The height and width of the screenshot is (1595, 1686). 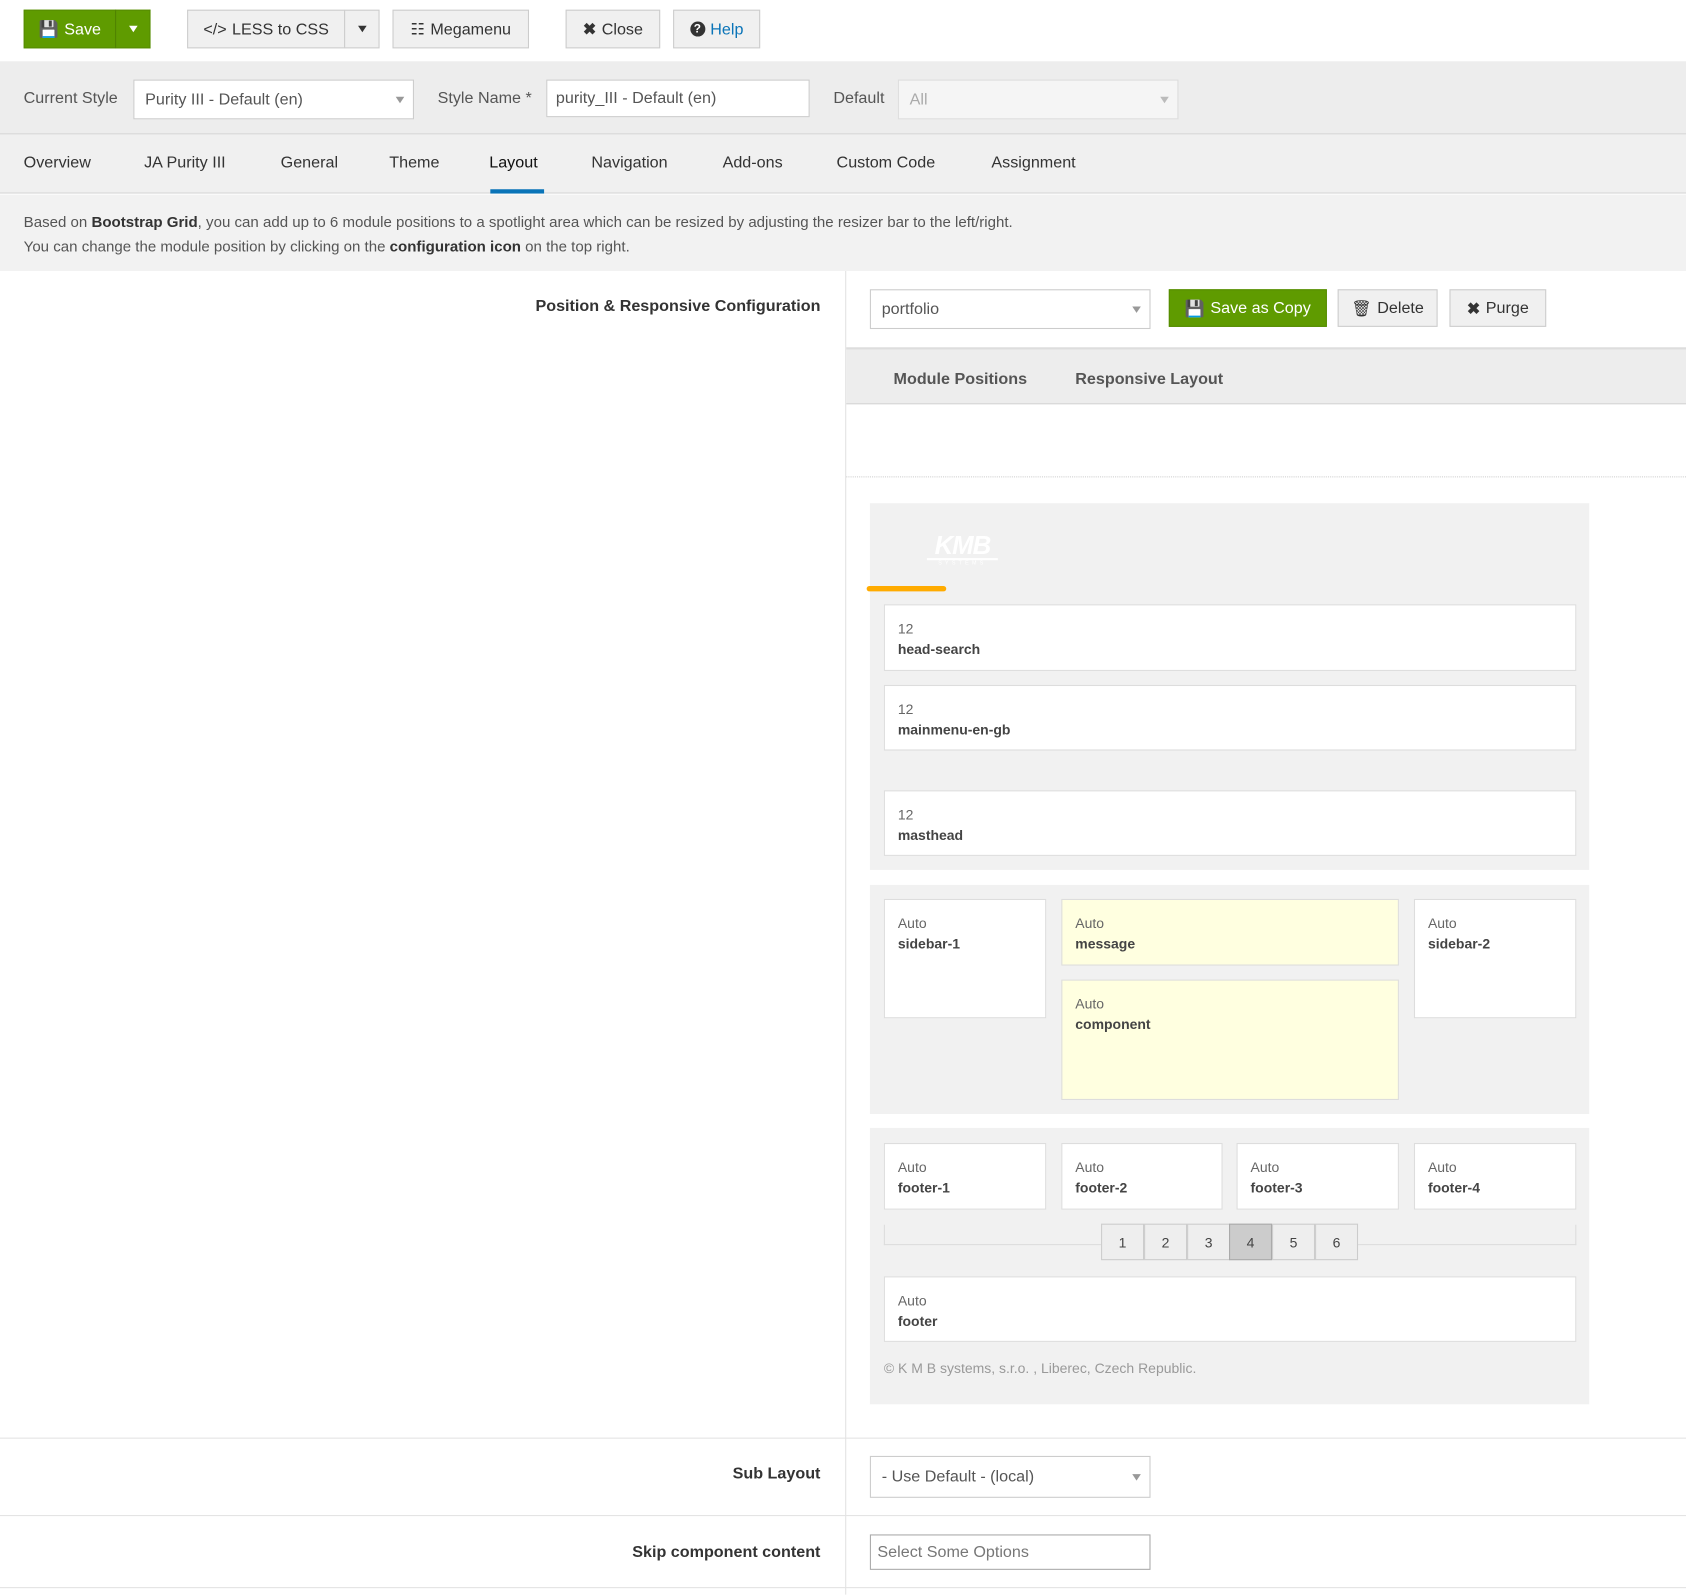 What do you see at coordinates (417, 29) in the screenshot?
I see `sitemap-icon: ☷` at bounding box center [417, 29].